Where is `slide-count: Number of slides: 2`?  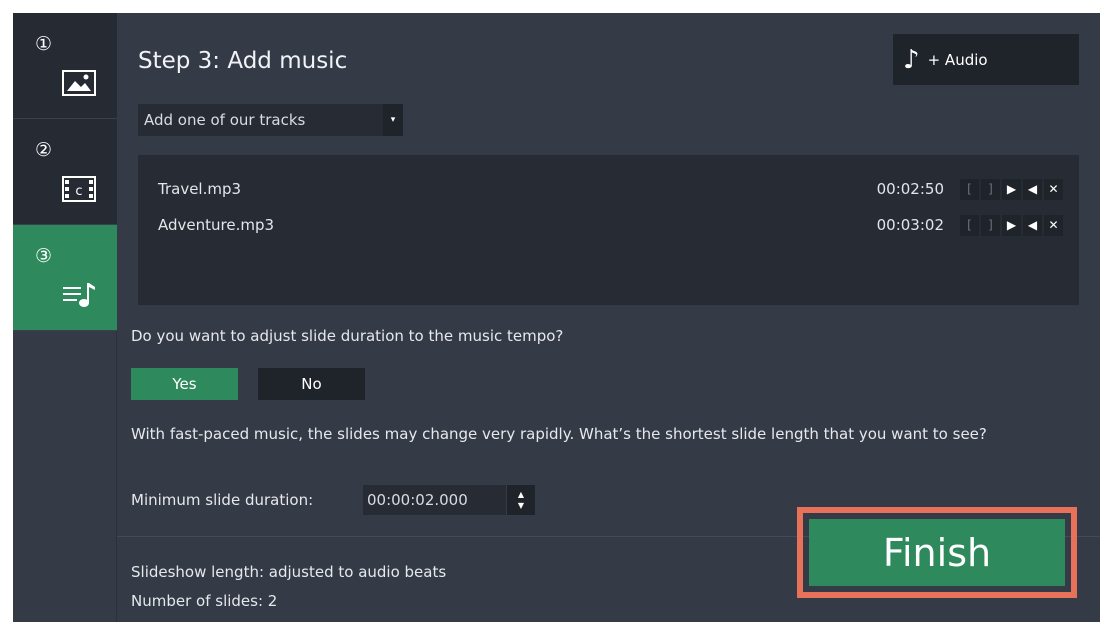
slide-count: Number of slides: 2 is located at coordinates (204, 601).